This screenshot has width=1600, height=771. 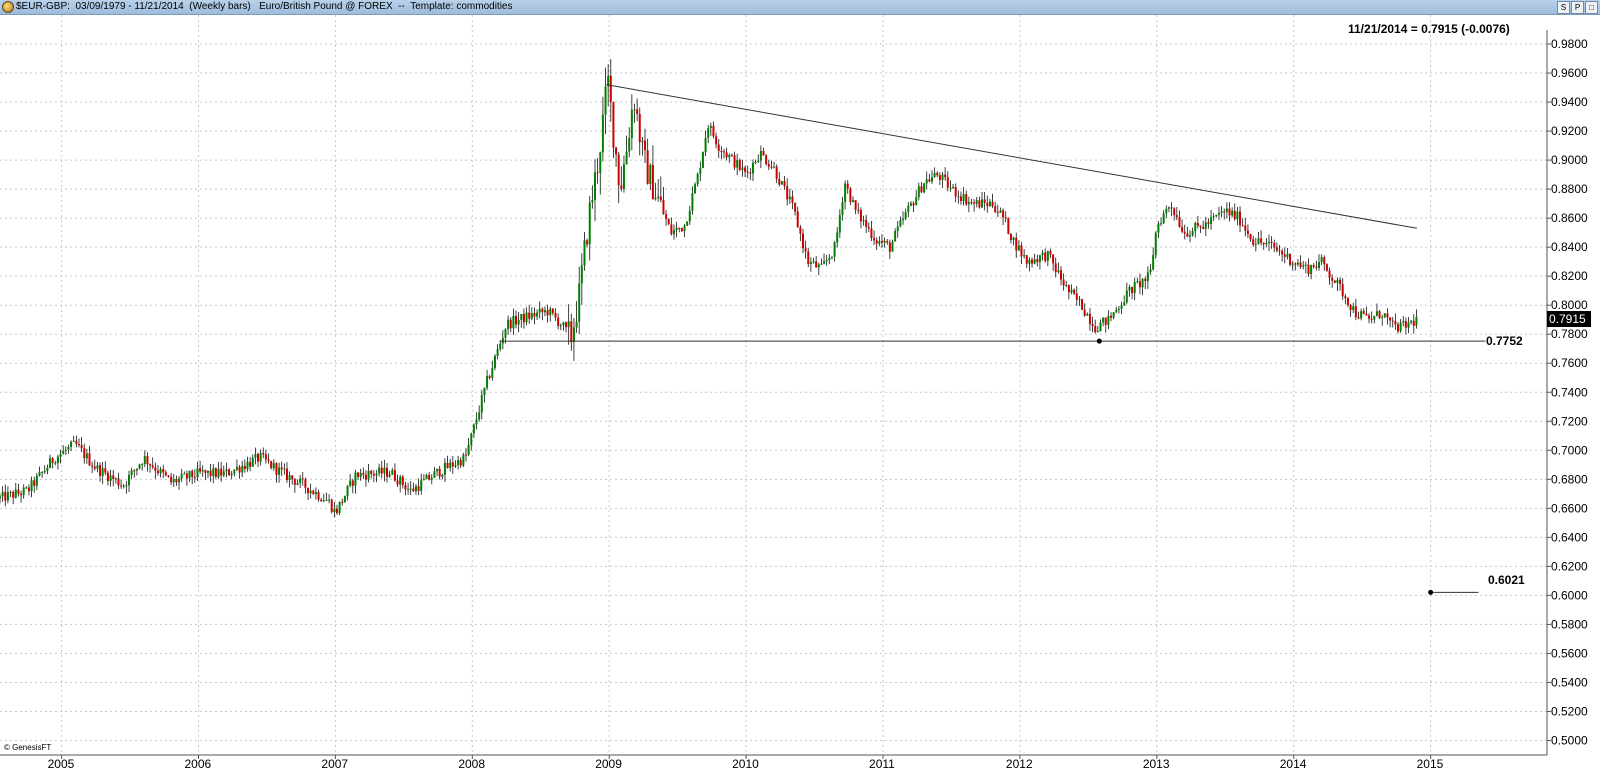 I want to click on y-tick-label: 0.7800, so click(x=1569, y=334).